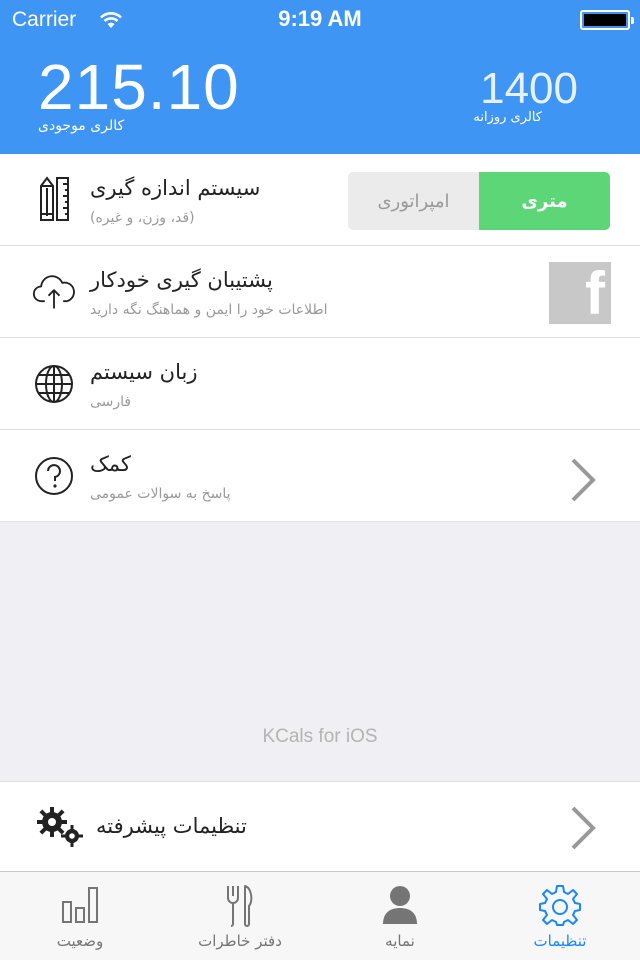 The image size is (640, 960). I want to click on tab-bar: وضعیت دفتر خاطرات نمایه تنظیمات, so click(320, 915).